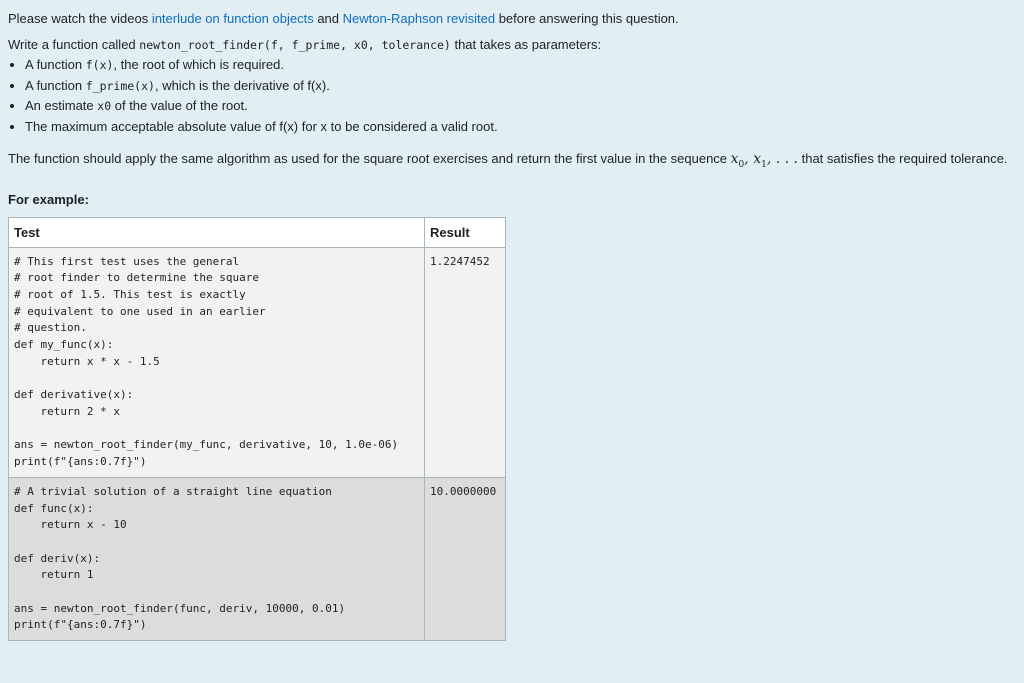 This screenshot has width=1024, height=683. What do you see at coordinates (61, 106) in the screenshot?
I see `param-text: An estimate` at bounding box center [61, 106].